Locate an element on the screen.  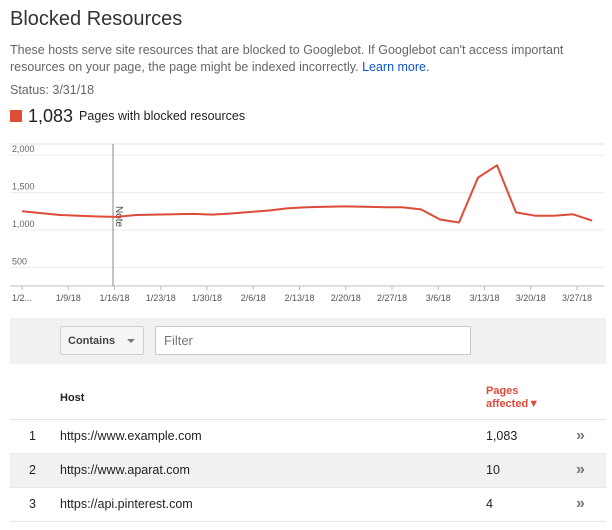
filter-type-label: Contains is located at coordinates (92, 340).